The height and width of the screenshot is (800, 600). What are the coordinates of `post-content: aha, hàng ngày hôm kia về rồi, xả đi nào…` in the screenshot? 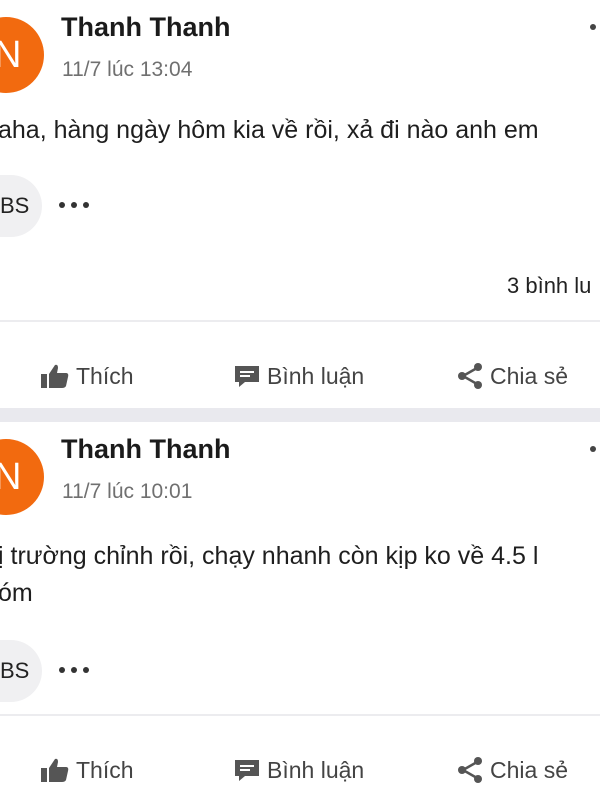 It's located at (300, 130).